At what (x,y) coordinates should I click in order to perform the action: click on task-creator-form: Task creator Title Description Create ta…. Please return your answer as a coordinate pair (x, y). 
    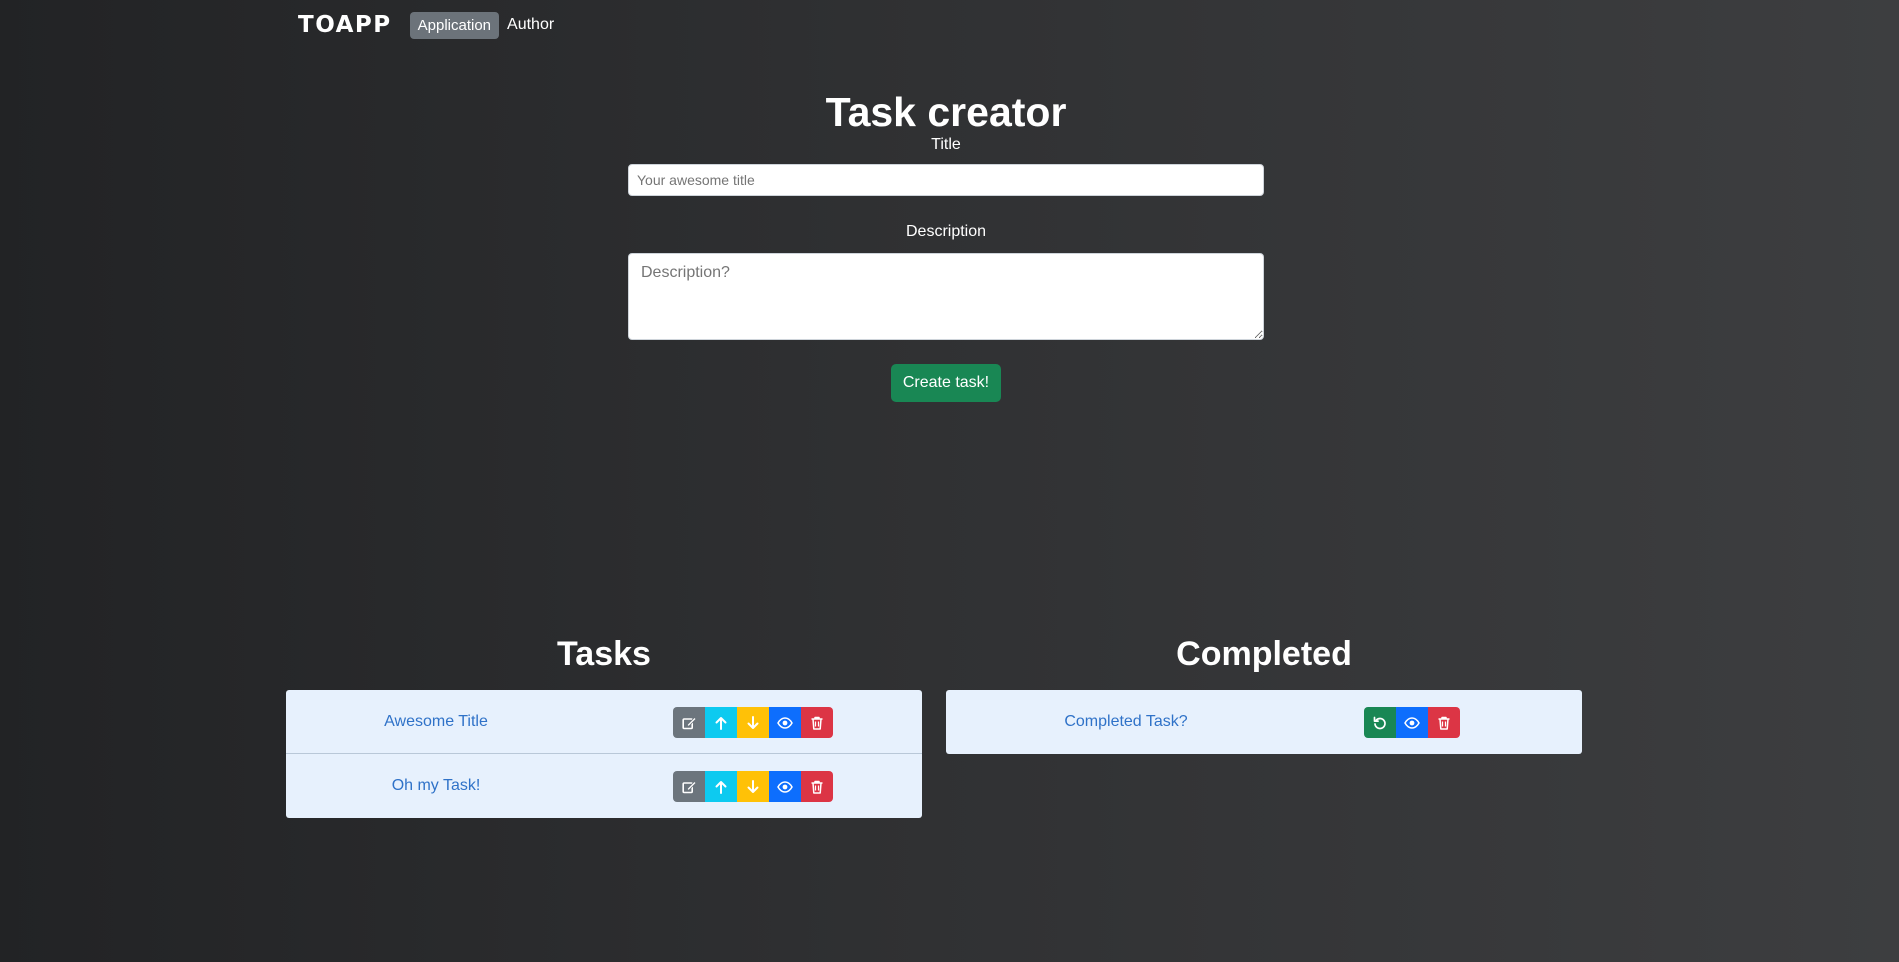
    Looking at the image, I should click on (946, 244).